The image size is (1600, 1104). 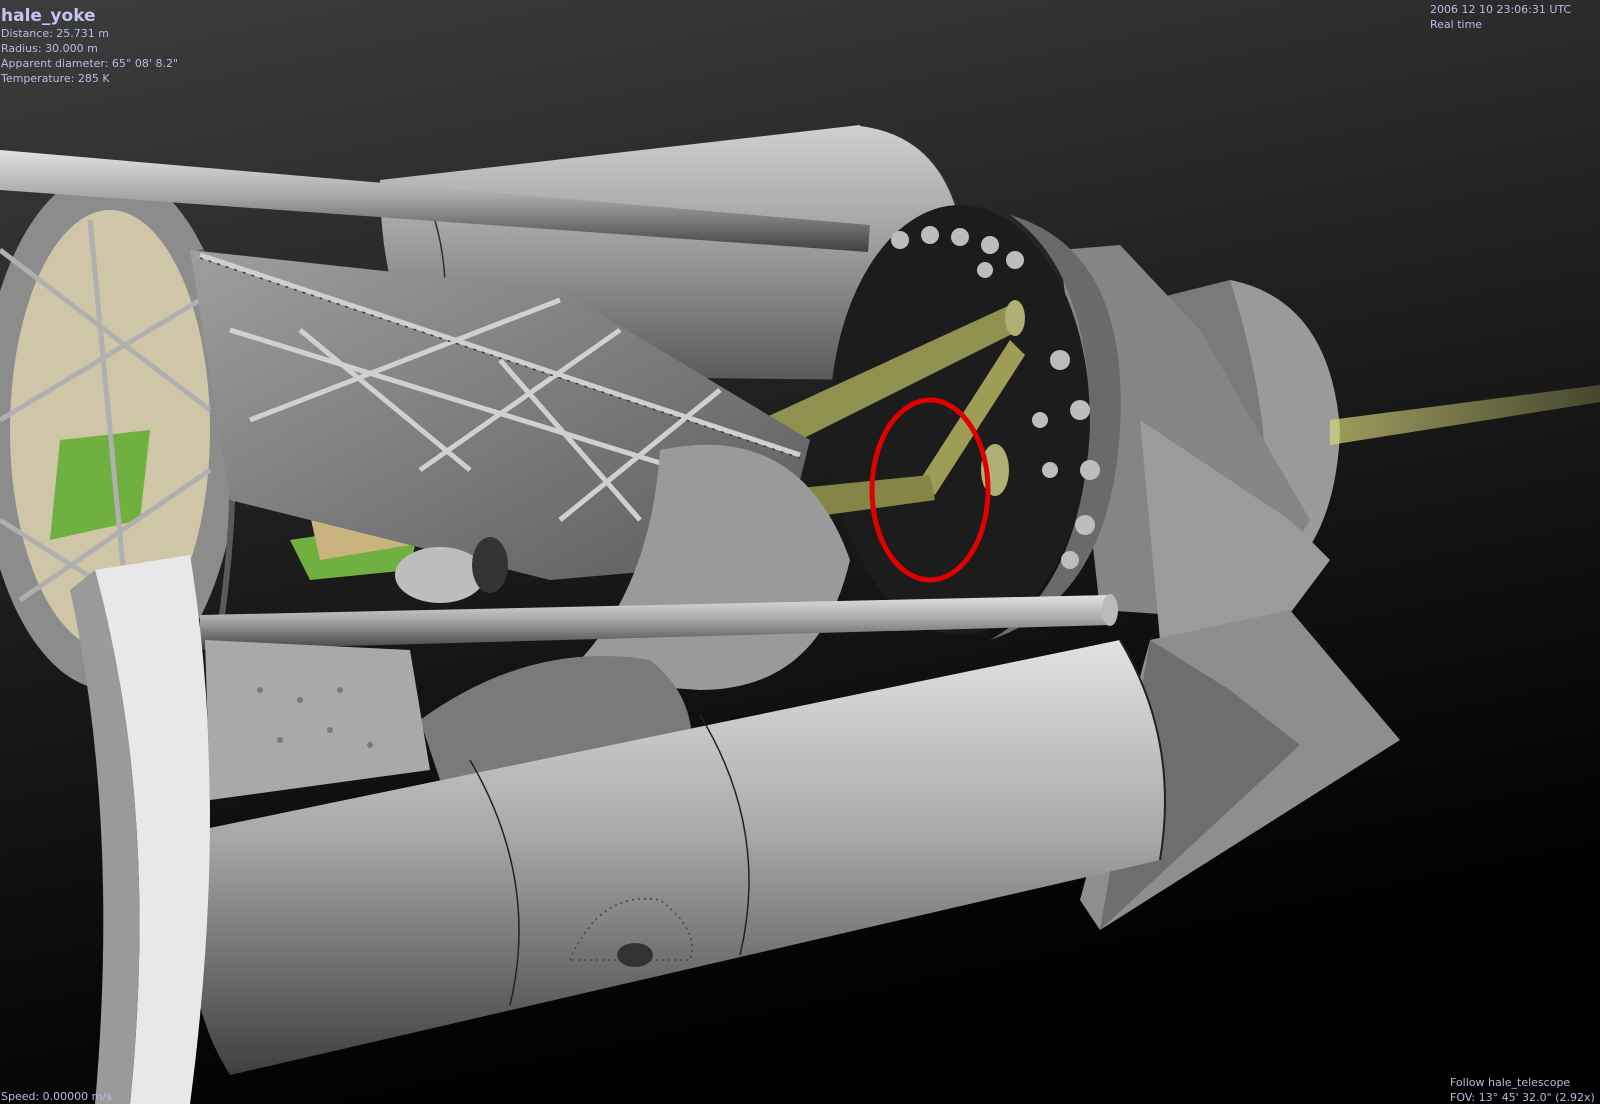 I want to click on clock-panel: 2006 12 10 23:06:31 UTC Real time, so click(x=1500, y=17).